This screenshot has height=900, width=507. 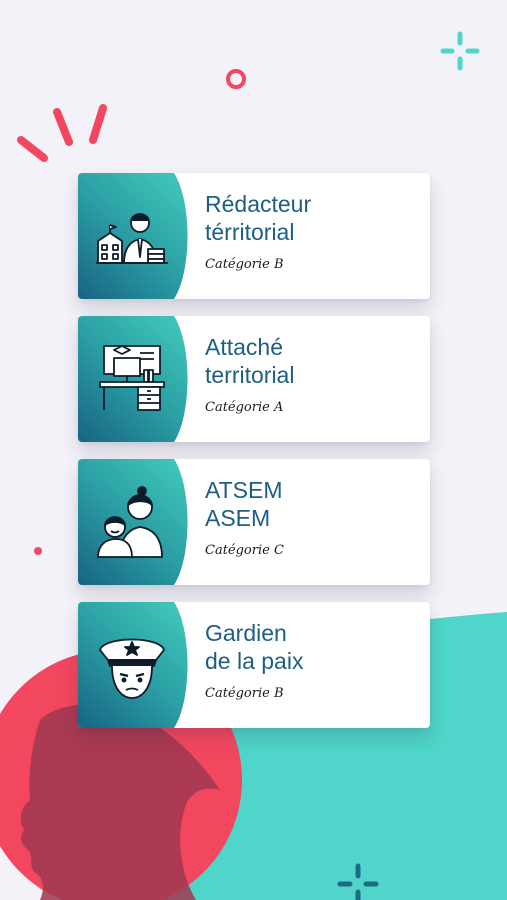 I want to click on card-category: Catégorie A, so click(x=244, y=407).